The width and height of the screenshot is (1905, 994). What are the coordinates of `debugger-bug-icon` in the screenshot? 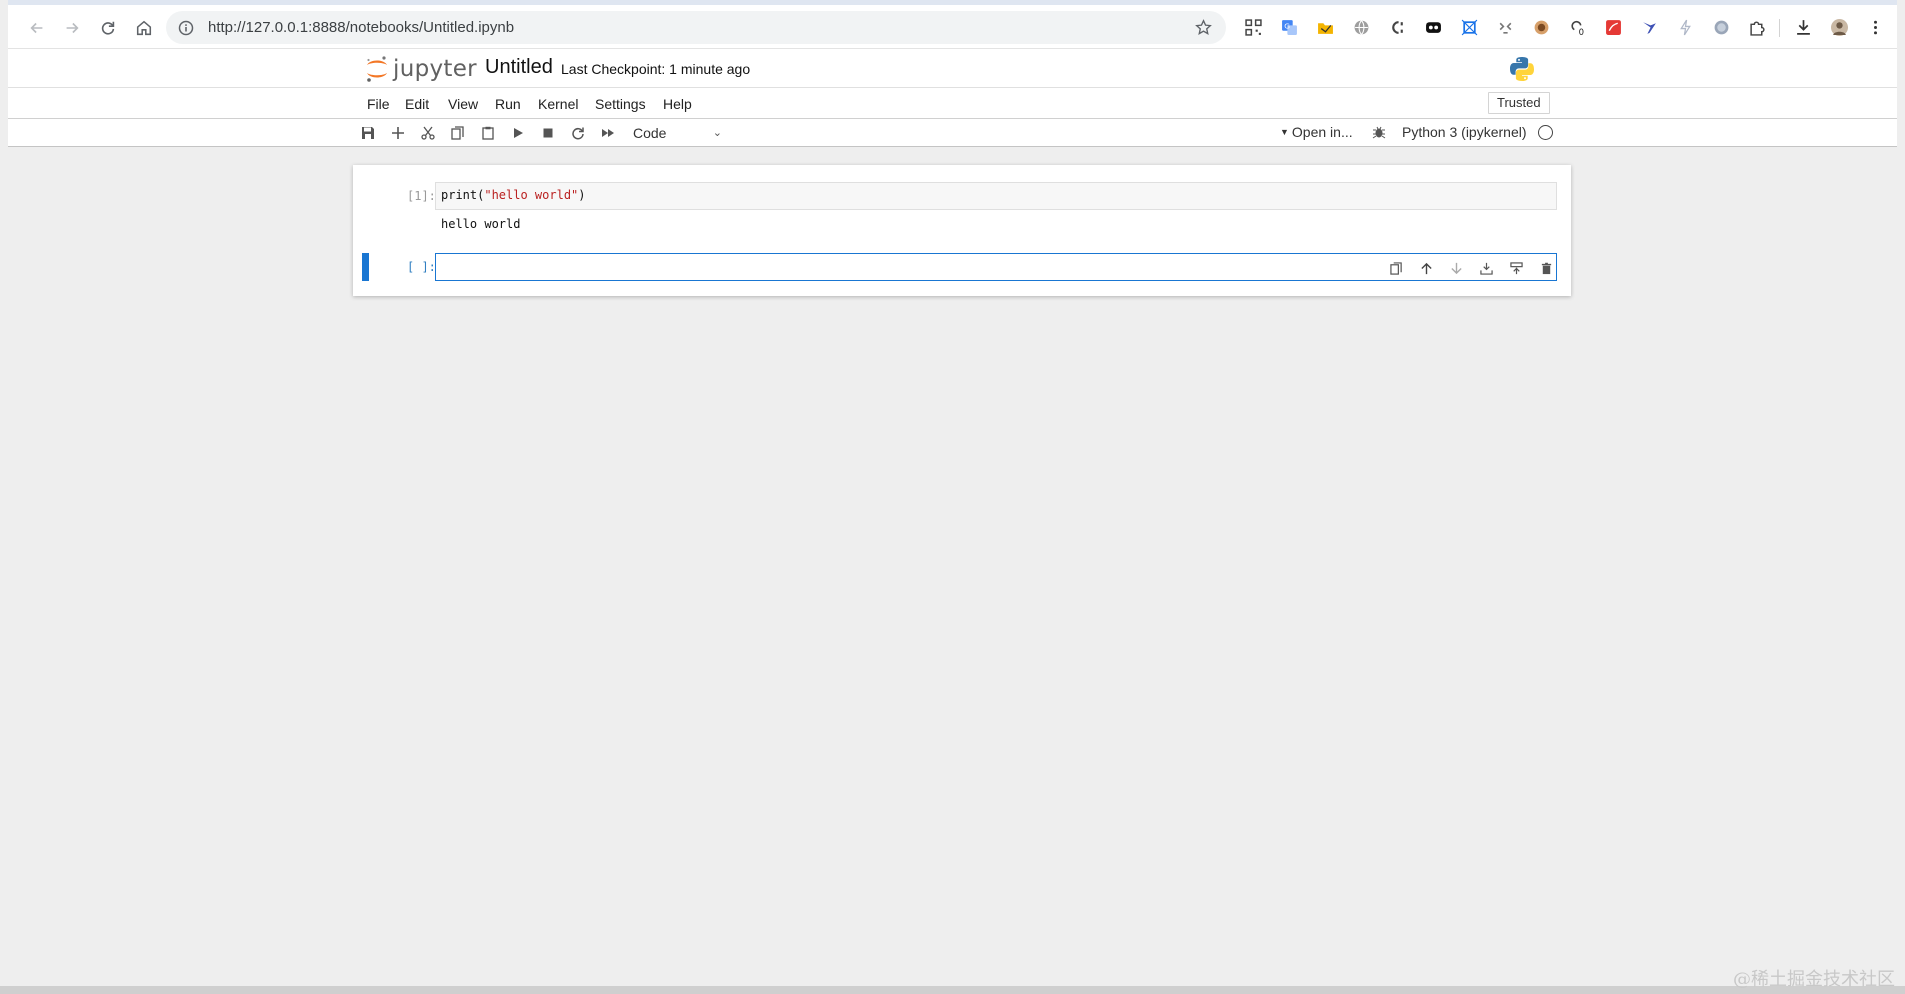 It's located at (1379, 132).